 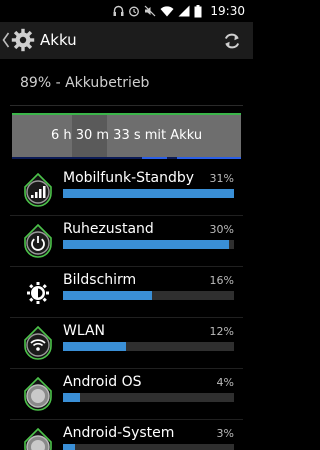 I want to click on list-item-wlan: WLAN 12%, so click(x=126, y=343).